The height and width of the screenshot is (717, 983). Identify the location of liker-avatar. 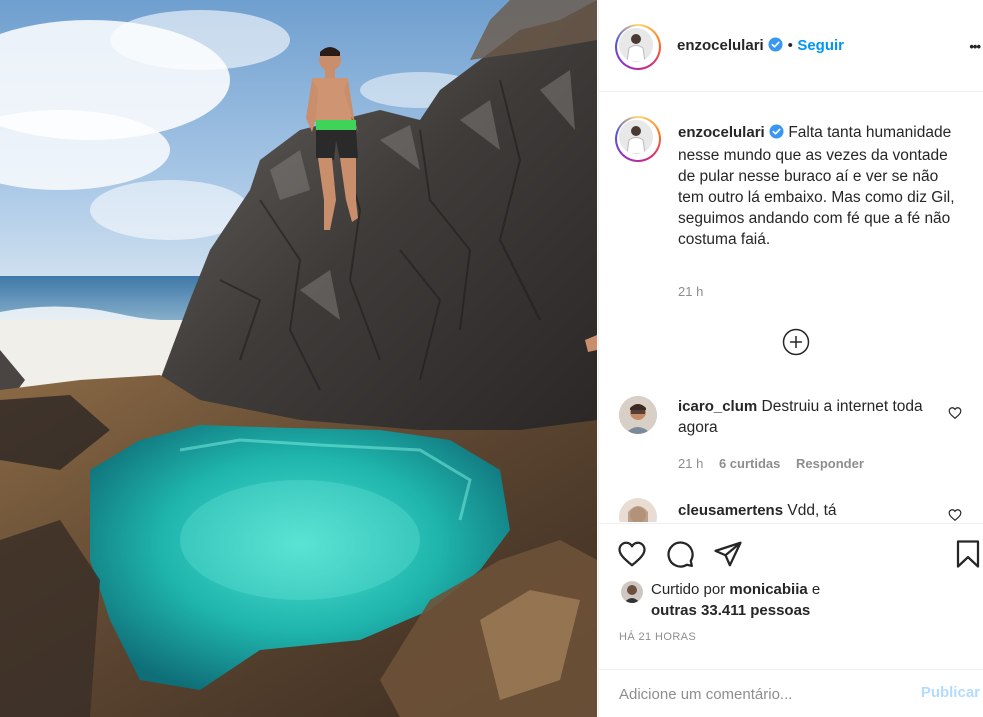
(632, 592).